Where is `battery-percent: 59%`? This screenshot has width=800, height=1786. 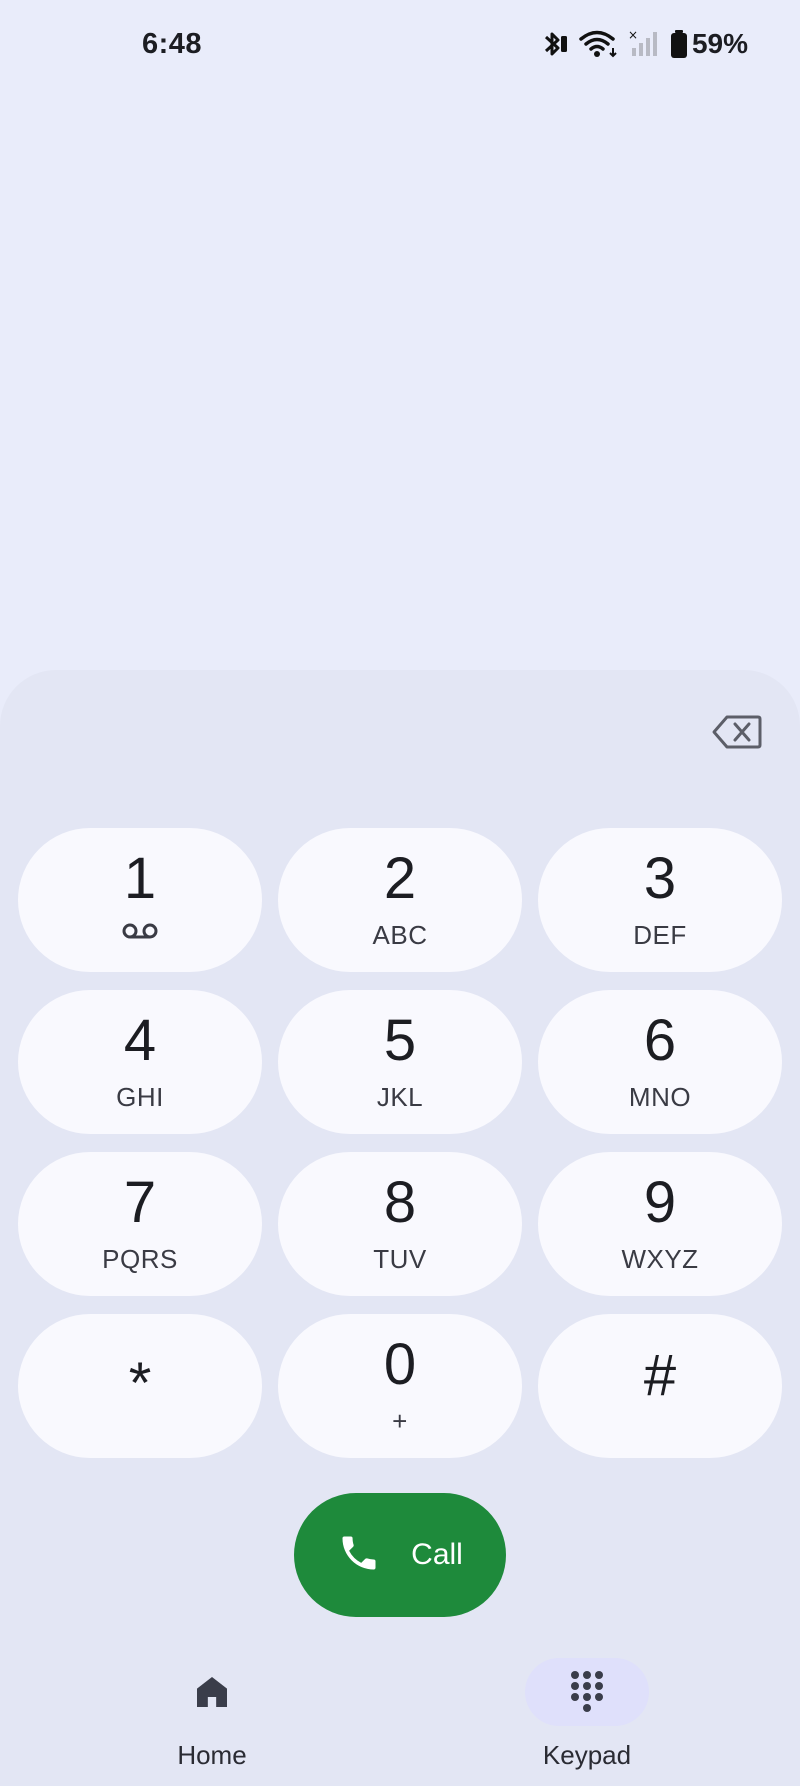
battery-percent: 59% is located at coordinates (719, 43).